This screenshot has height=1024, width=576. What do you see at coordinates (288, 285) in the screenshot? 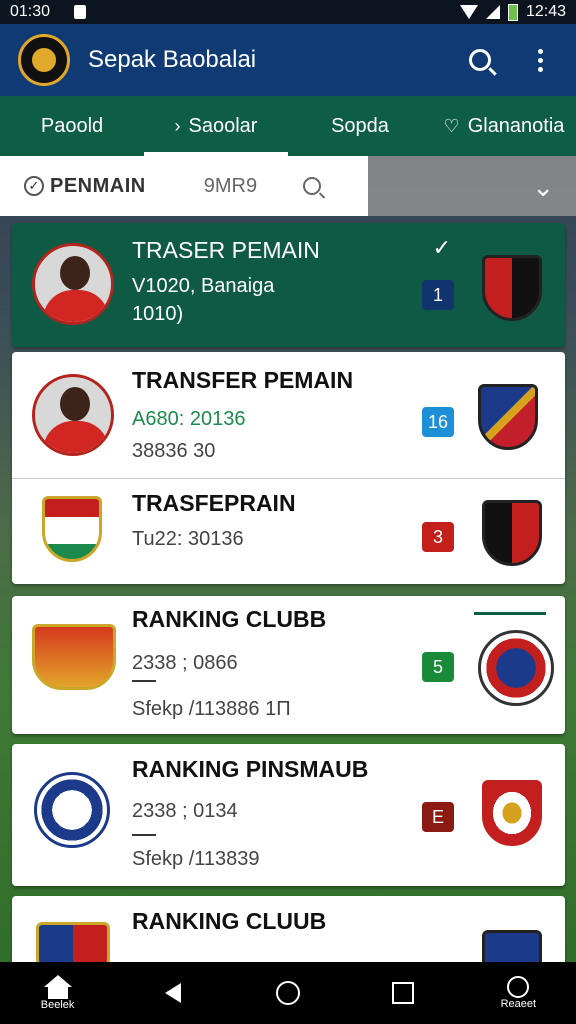
I see `news-card-featured: TRASER PEMAIN V1020, Banaiga 1010) ✓ 1` at bounding box center [288, 285].